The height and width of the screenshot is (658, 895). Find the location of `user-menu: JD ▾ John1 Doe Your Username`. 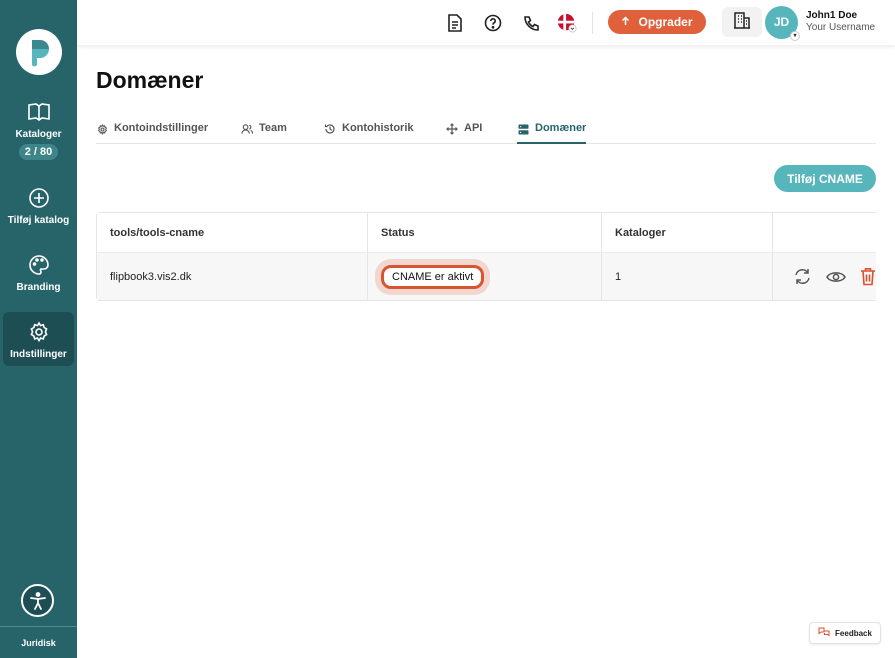

user-menu: JD ▾ John1 Doe Your Username is located at coordinates (820, 23).